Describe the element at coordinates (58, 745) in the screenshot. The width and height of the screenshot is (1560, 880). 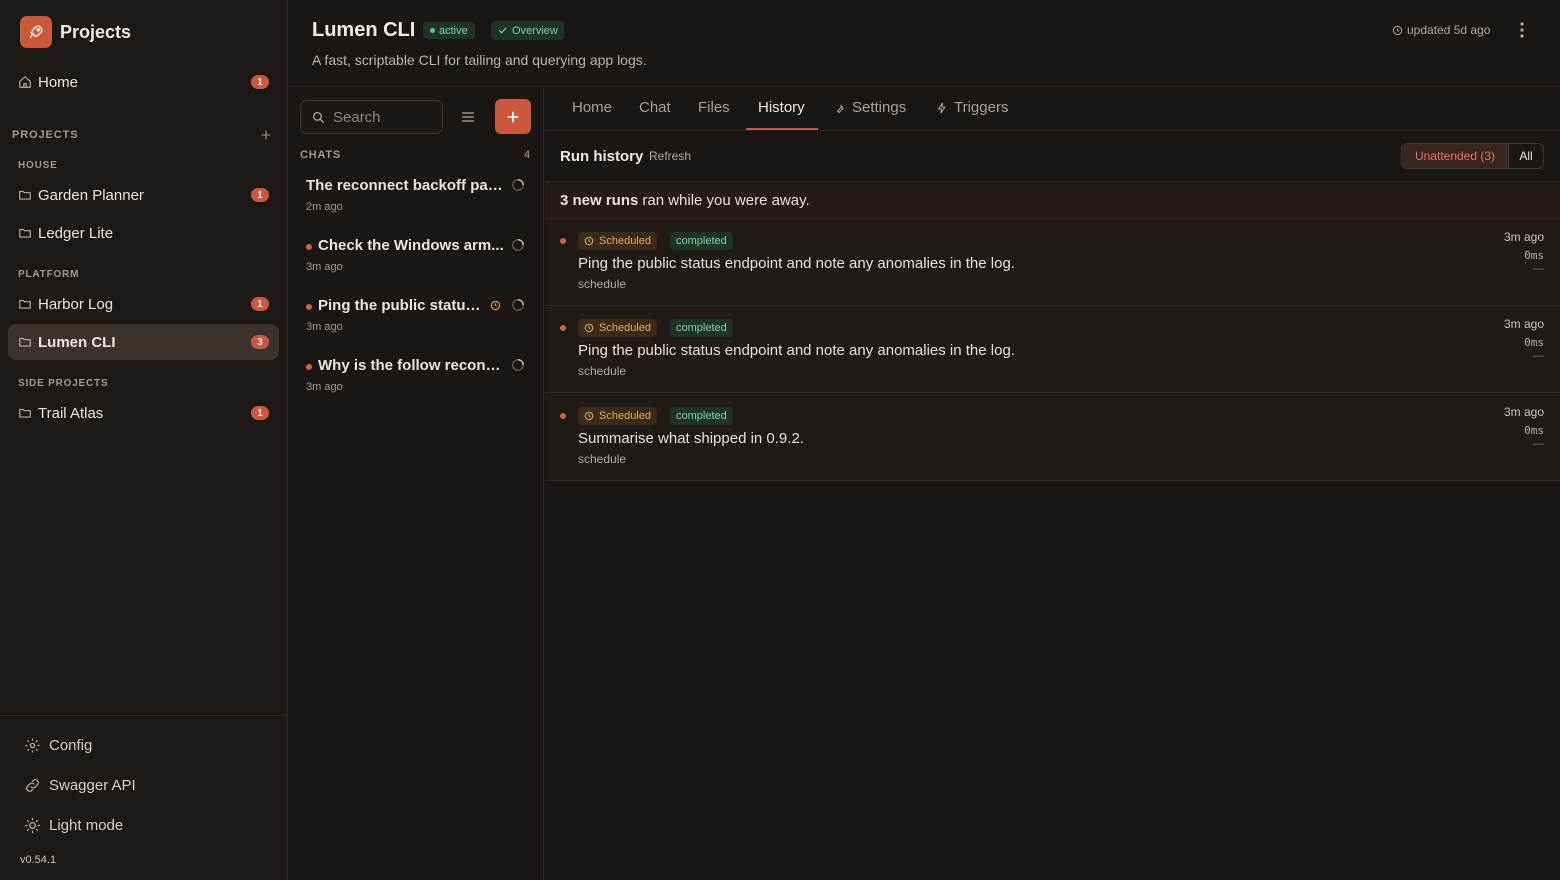
I see `config-link: Config` at that location.